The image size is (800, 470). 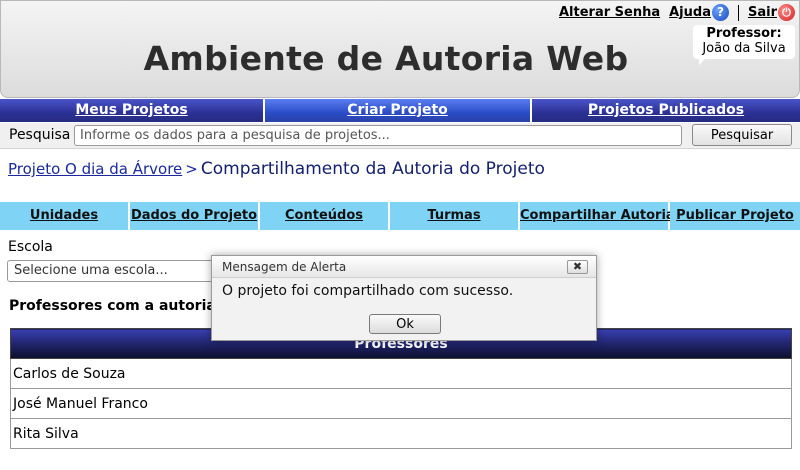 What do you see at coordinates (762, 12) in the screenshot?
I see `logout-link: Sair` at bounding box center [762, 12].